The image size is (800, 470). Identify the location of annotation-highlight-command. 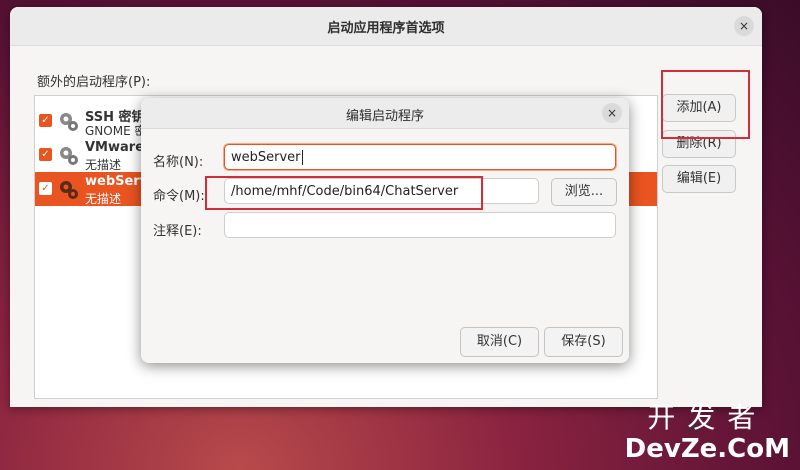
(344, 193).